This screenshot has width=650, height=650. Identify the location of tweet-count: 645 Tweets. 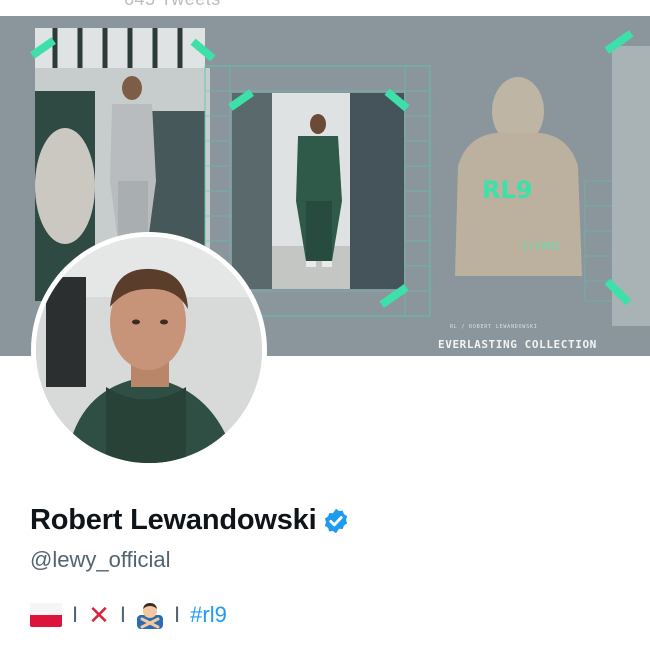
(172, 5).